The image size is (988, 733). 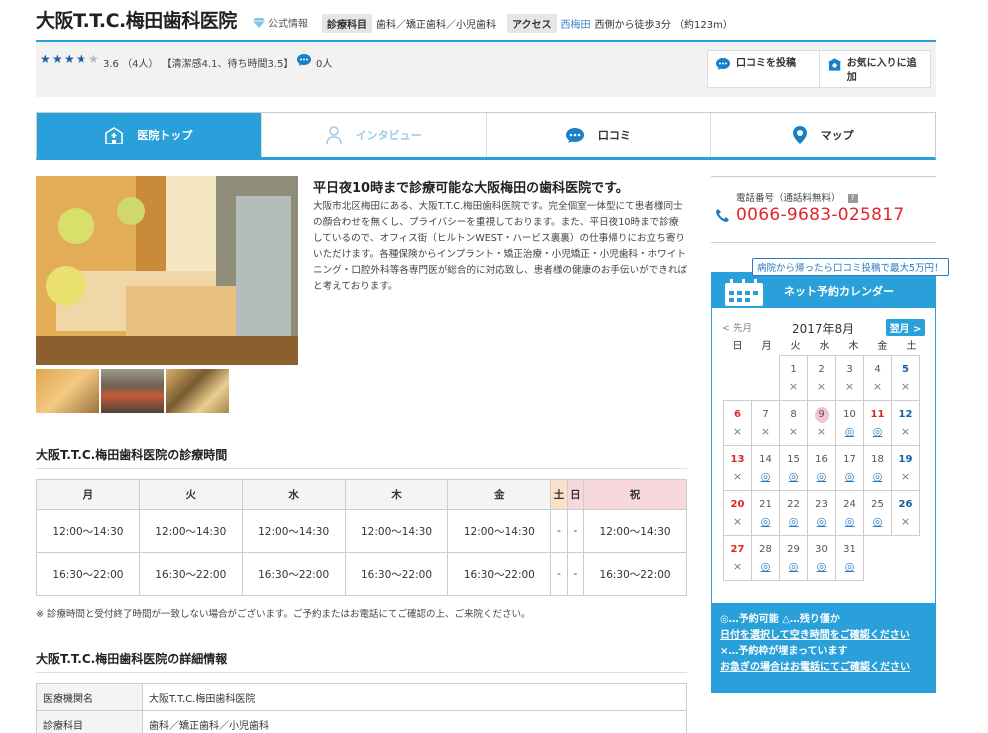 I want to click on calendar-day-cell: 21 ◎, so click(x=765, y=513).